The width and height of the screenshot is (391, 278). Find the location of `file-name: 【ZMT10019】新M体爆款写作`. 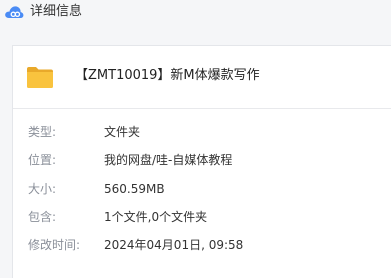

file-name: 【ZMT10019】新M体爆款写作 is located at coordinates (167, 75).